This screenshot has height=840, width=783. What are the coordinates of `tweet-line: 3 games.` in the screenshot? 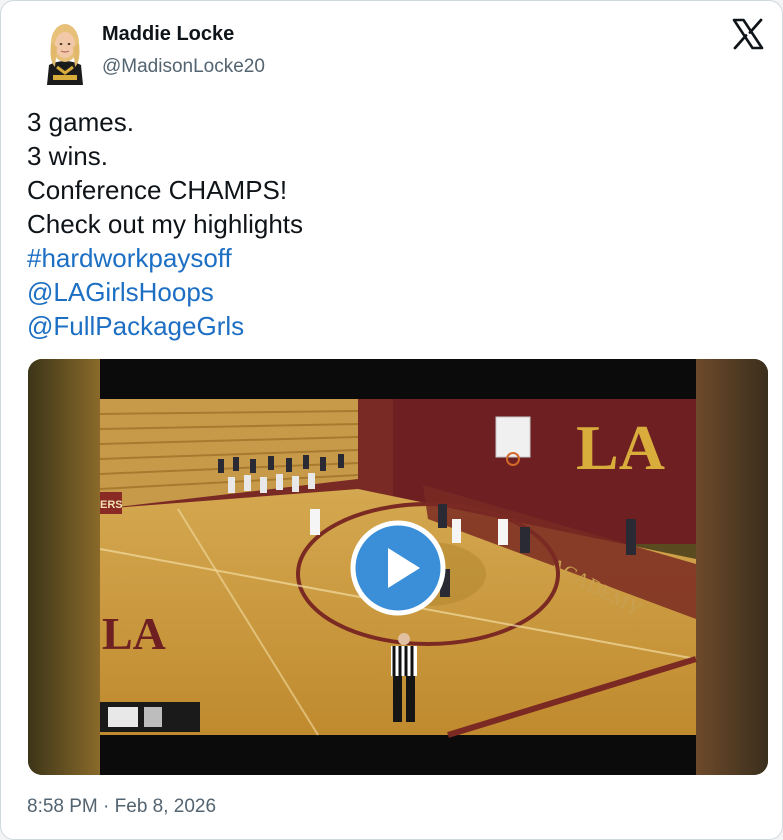 It's located at (80, 122).